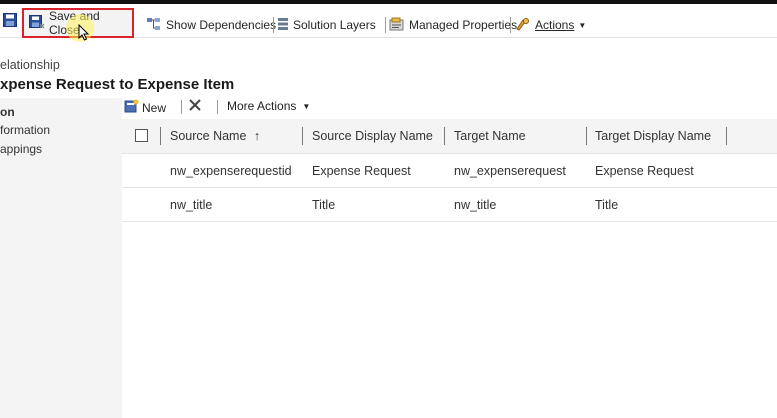 This screenshot has height=418, width=777. Describe the element at coordinates (61, 258) in the screenshot. I see `left-navigation: on formation appings` at that location.